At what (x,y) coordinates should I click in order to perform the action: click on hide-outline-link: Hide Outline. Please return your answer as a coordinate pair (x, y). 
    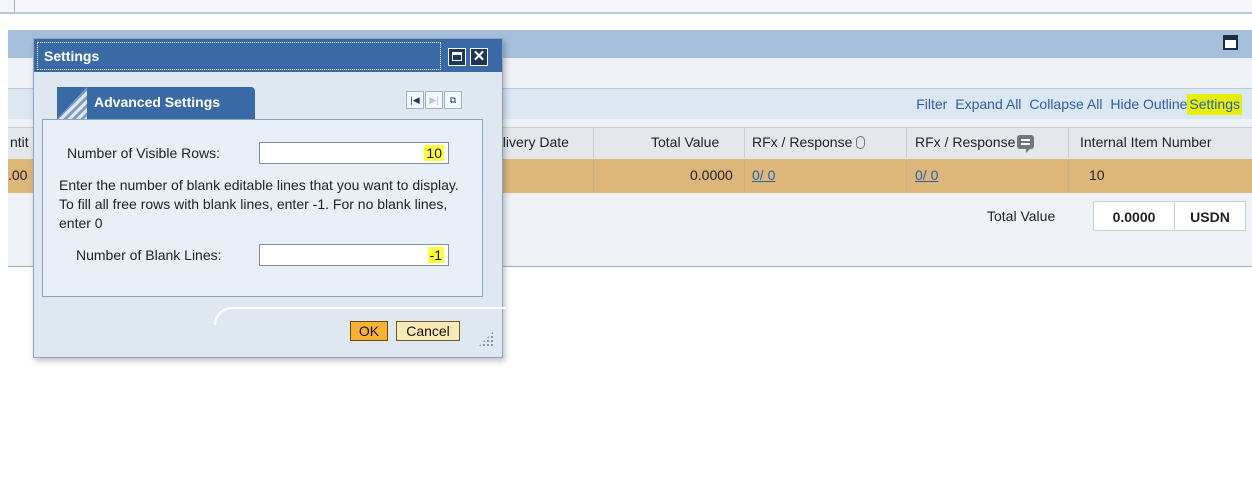
    Looking at the image, I should click on (1148, 104).